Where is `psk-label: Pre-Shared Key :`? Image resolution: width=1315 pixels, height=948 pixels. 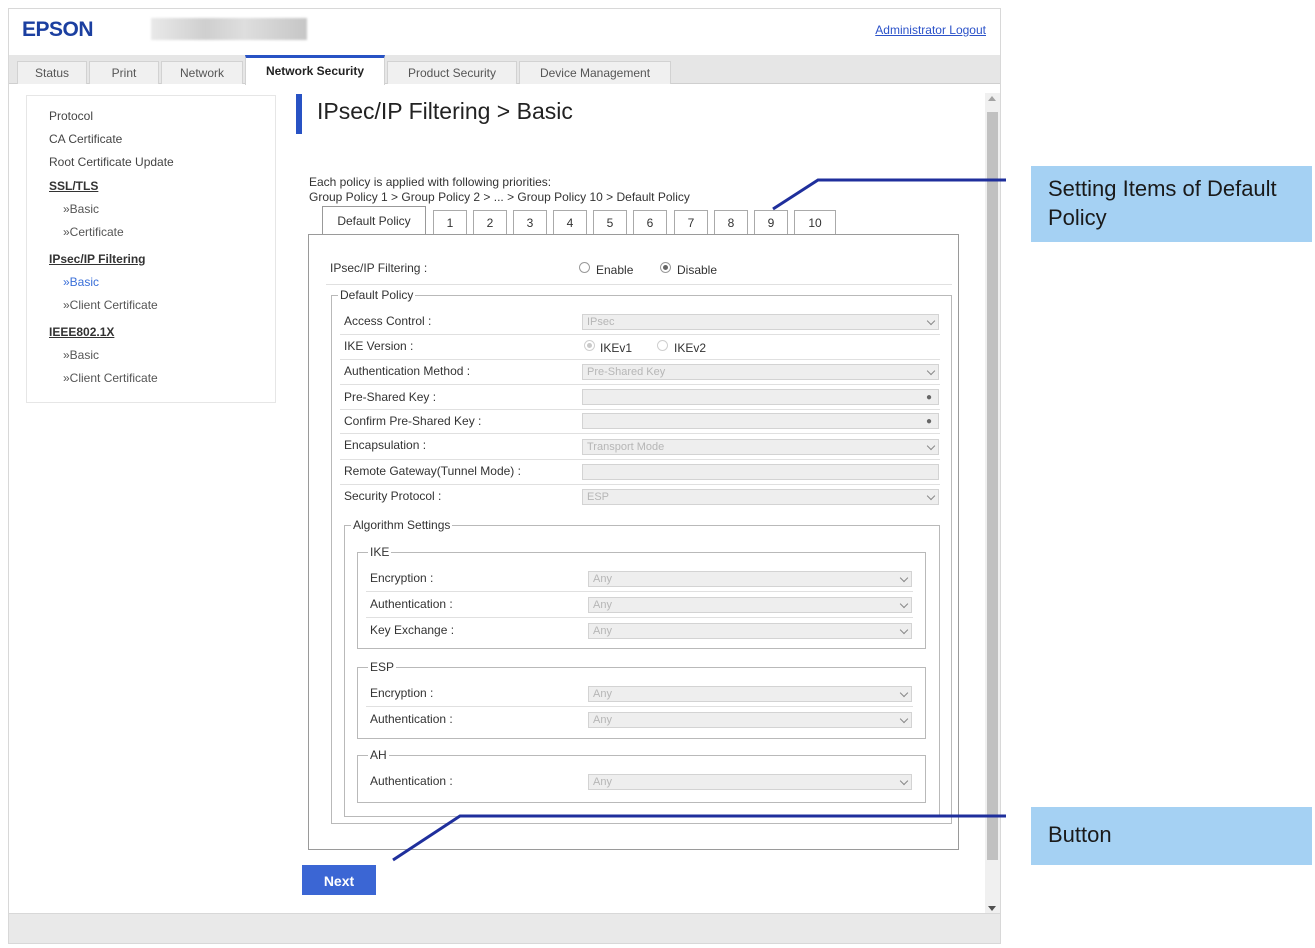 psk-label: Pre-Shared Key : is located at coordinates (390, 397).